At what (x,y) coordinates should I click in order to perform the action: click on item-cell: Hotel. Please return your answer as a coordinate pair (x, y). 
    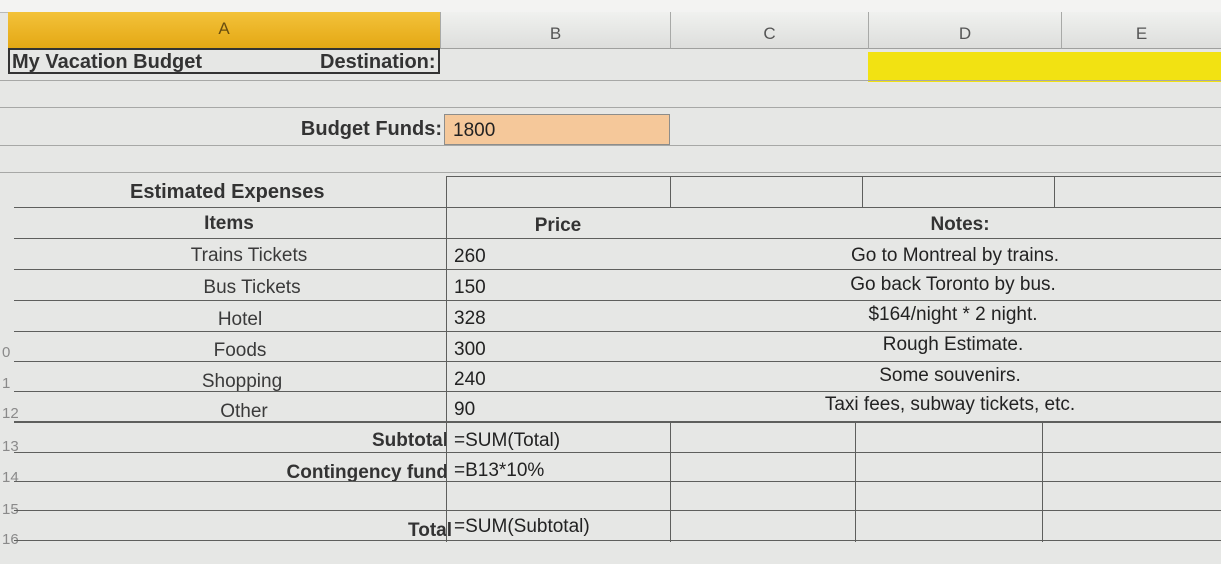
    Looking at the image, I should click on (240, 319).